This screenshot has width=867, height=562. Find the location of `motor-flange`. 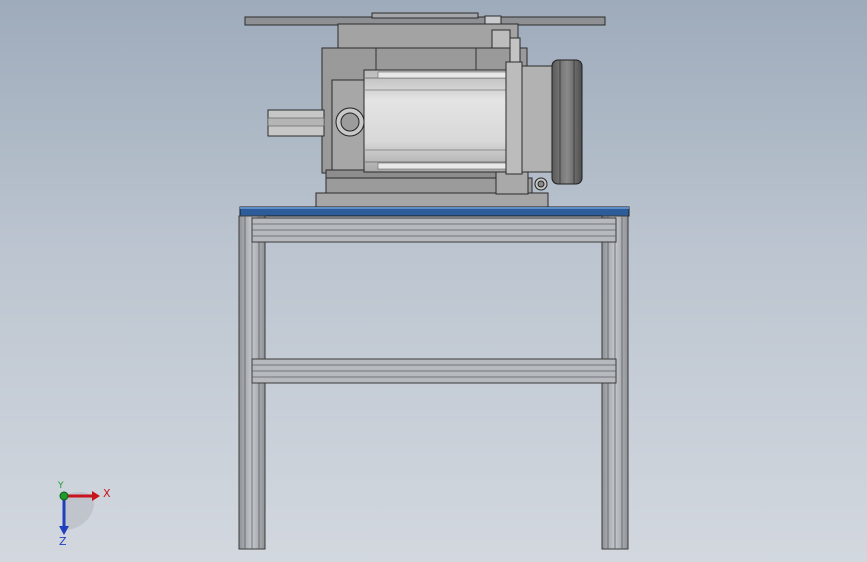

motor-flange is located at coordinates (552, 122).